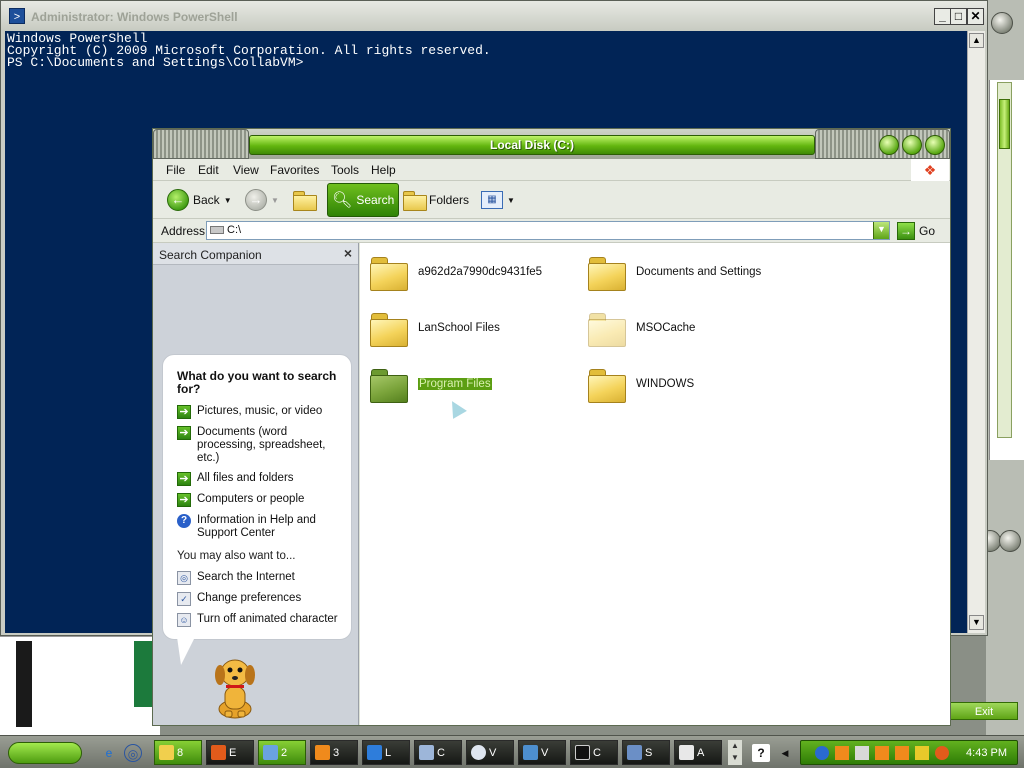  What do you see at coordinates (761, 753) in the screenshot?
I see `help-icon: ?` at bounding box center [761, 753].